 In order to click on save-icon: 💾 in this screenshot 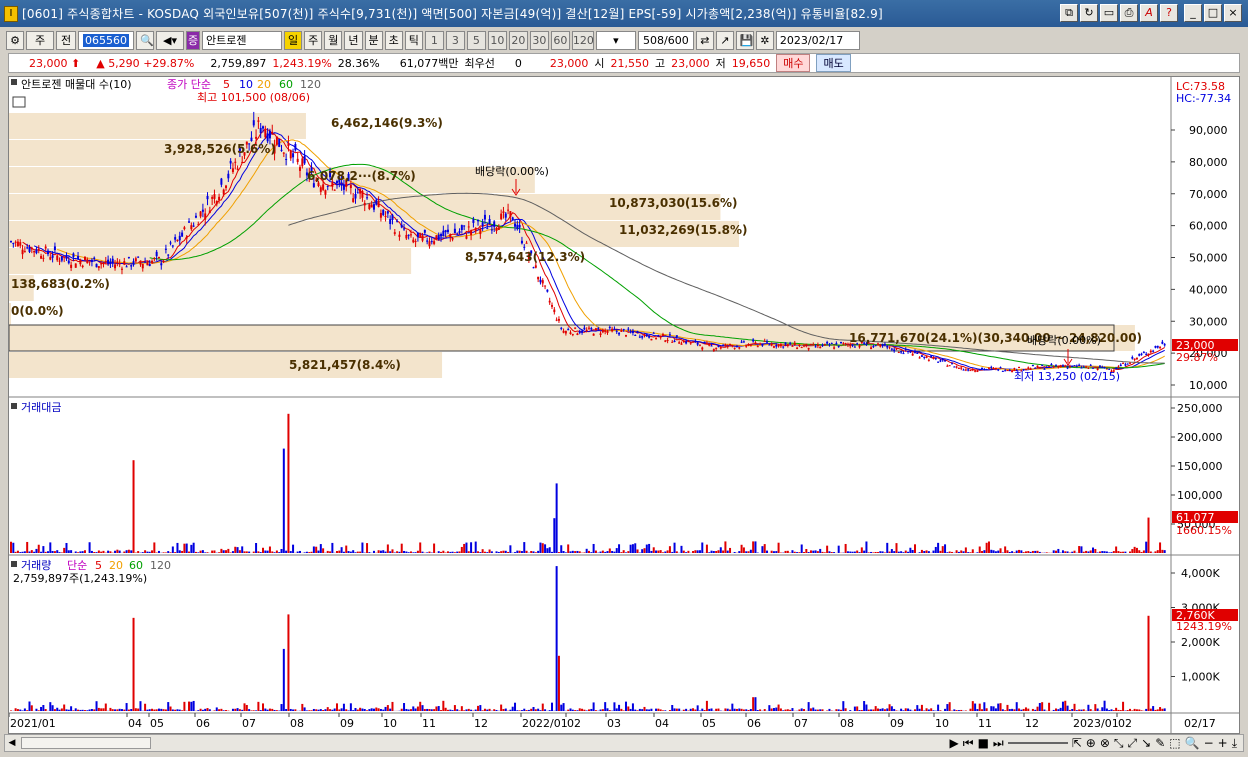, I will do `click(744, 40)`.